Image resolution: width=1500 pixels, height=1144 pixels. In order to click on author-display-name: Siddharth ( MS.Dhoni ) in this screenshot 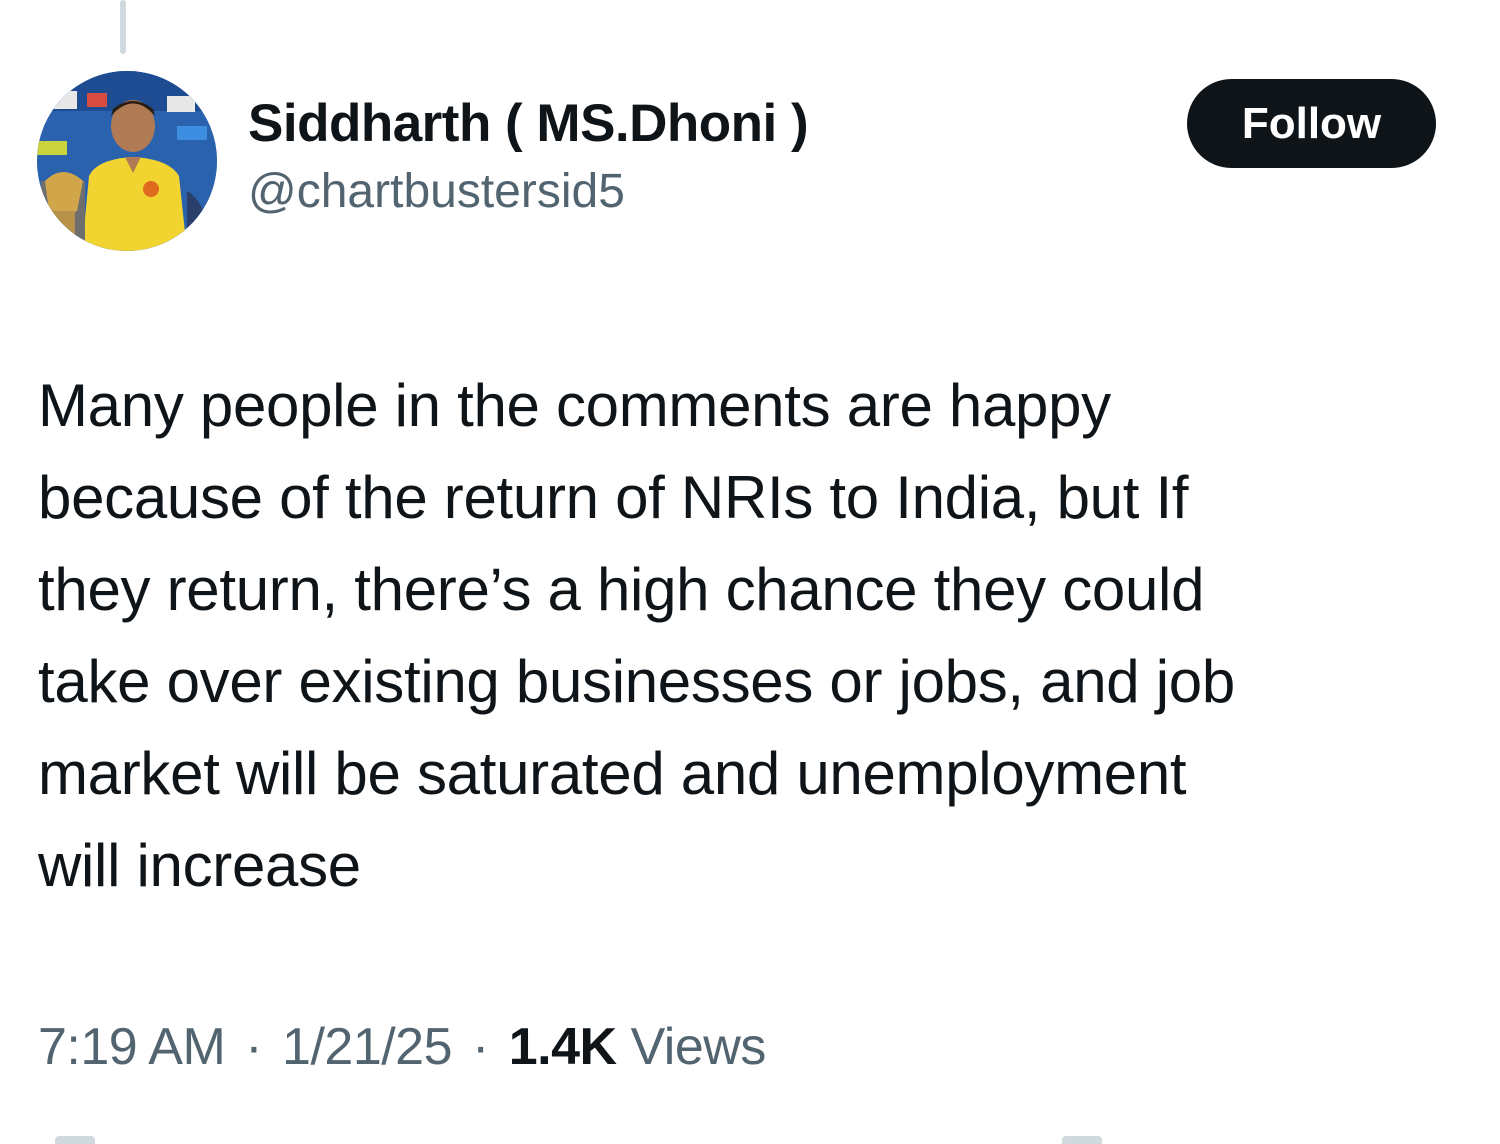, I will do `click(528, 124)`.